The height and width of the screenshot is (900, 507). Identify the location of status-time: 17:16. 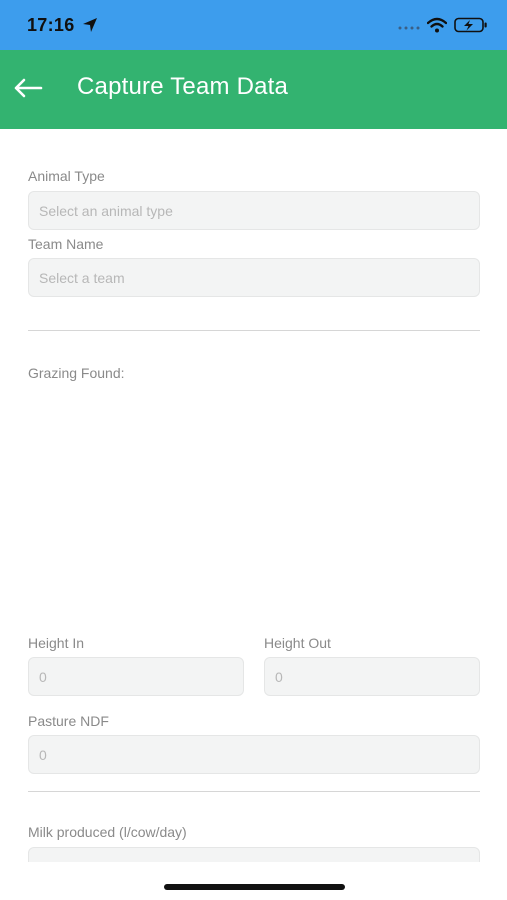
(51, 25).